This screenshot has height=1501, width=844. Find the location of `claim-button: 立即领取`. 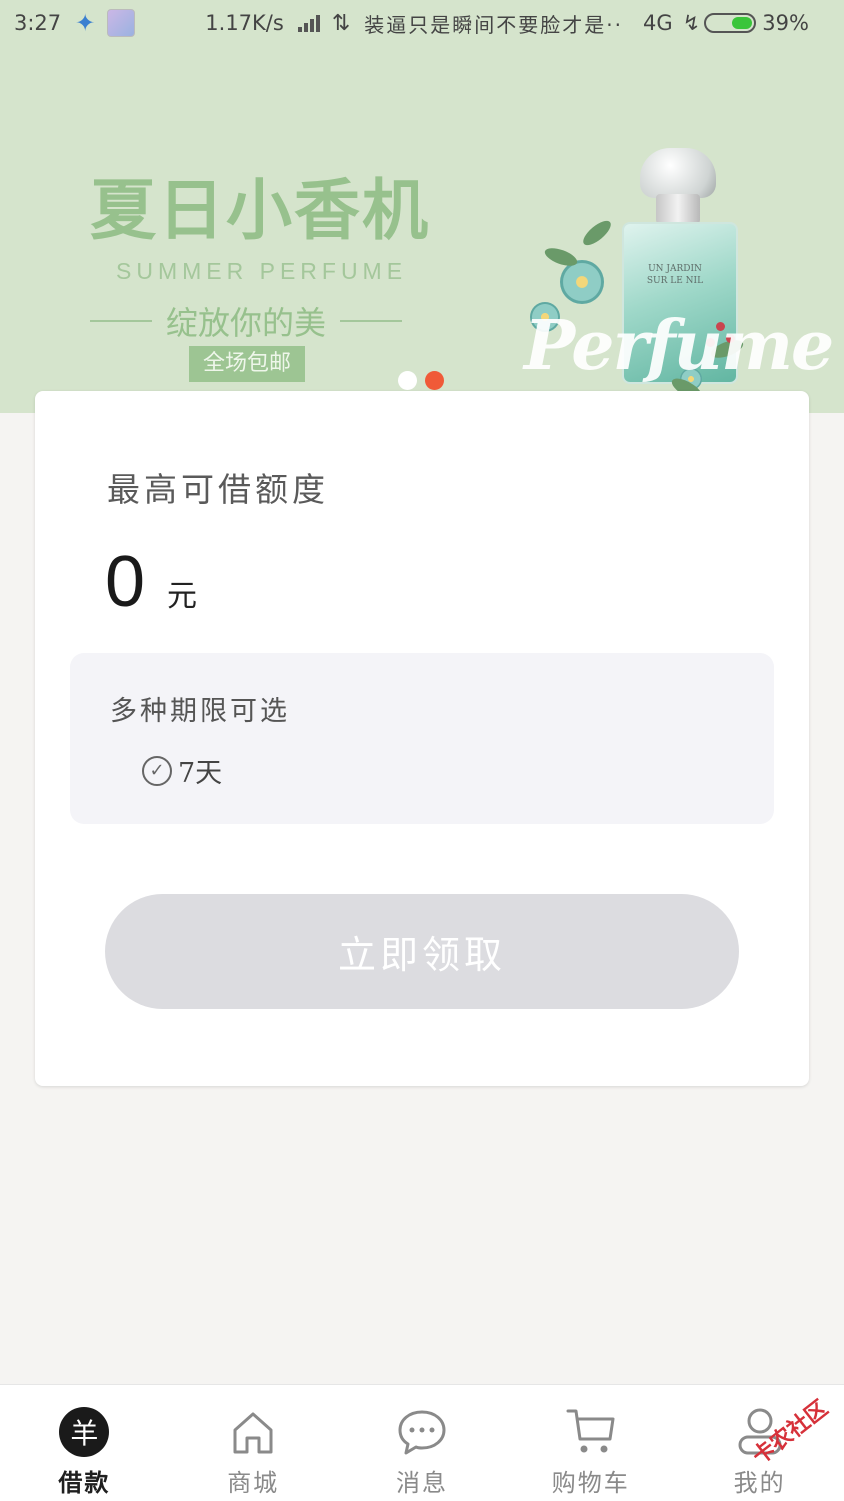

claim-button: 立即领取 is located at coordinates (422, 951).